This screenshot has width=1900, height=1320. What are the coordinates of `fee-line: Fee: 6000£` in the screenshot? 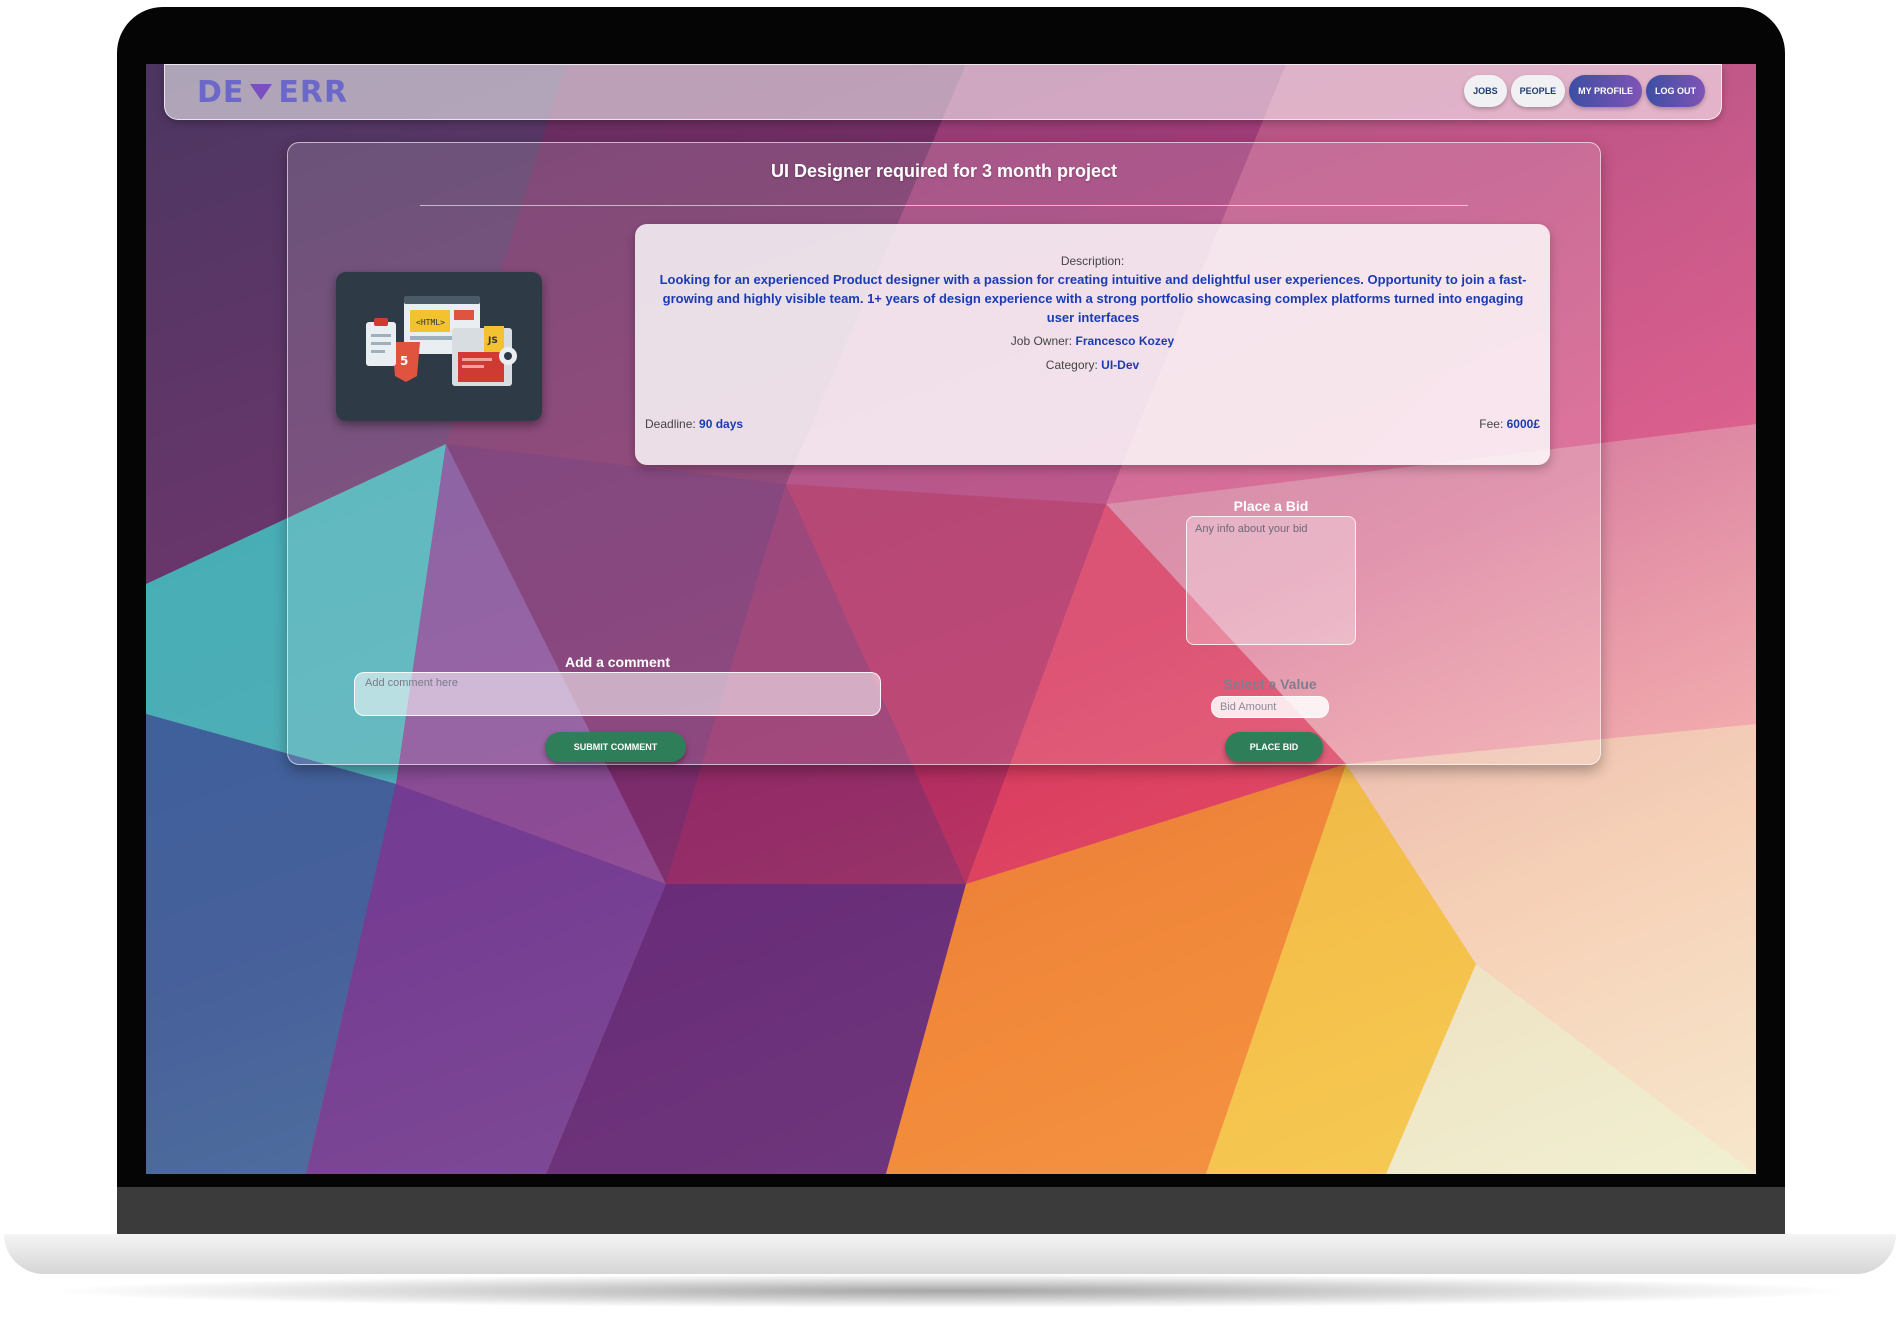 It's located at (1509, 424).